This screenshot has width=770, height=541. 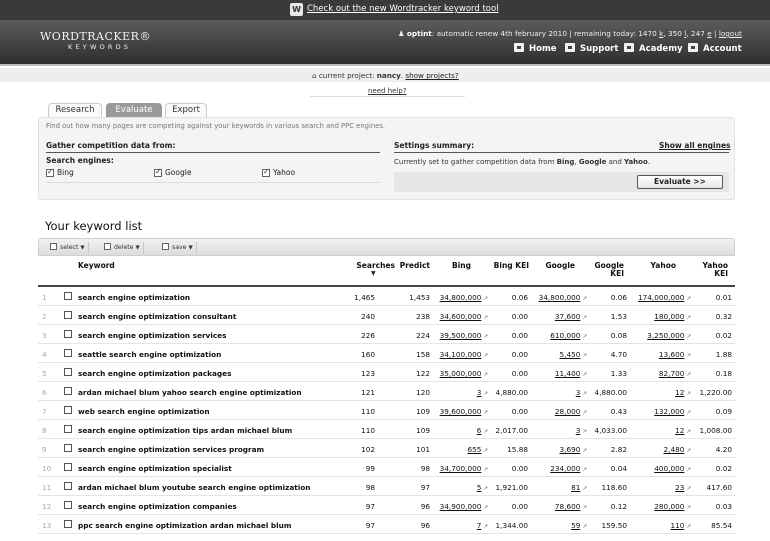 I want to click on show-projects-link: show projects?, so click(x=431, y=75).